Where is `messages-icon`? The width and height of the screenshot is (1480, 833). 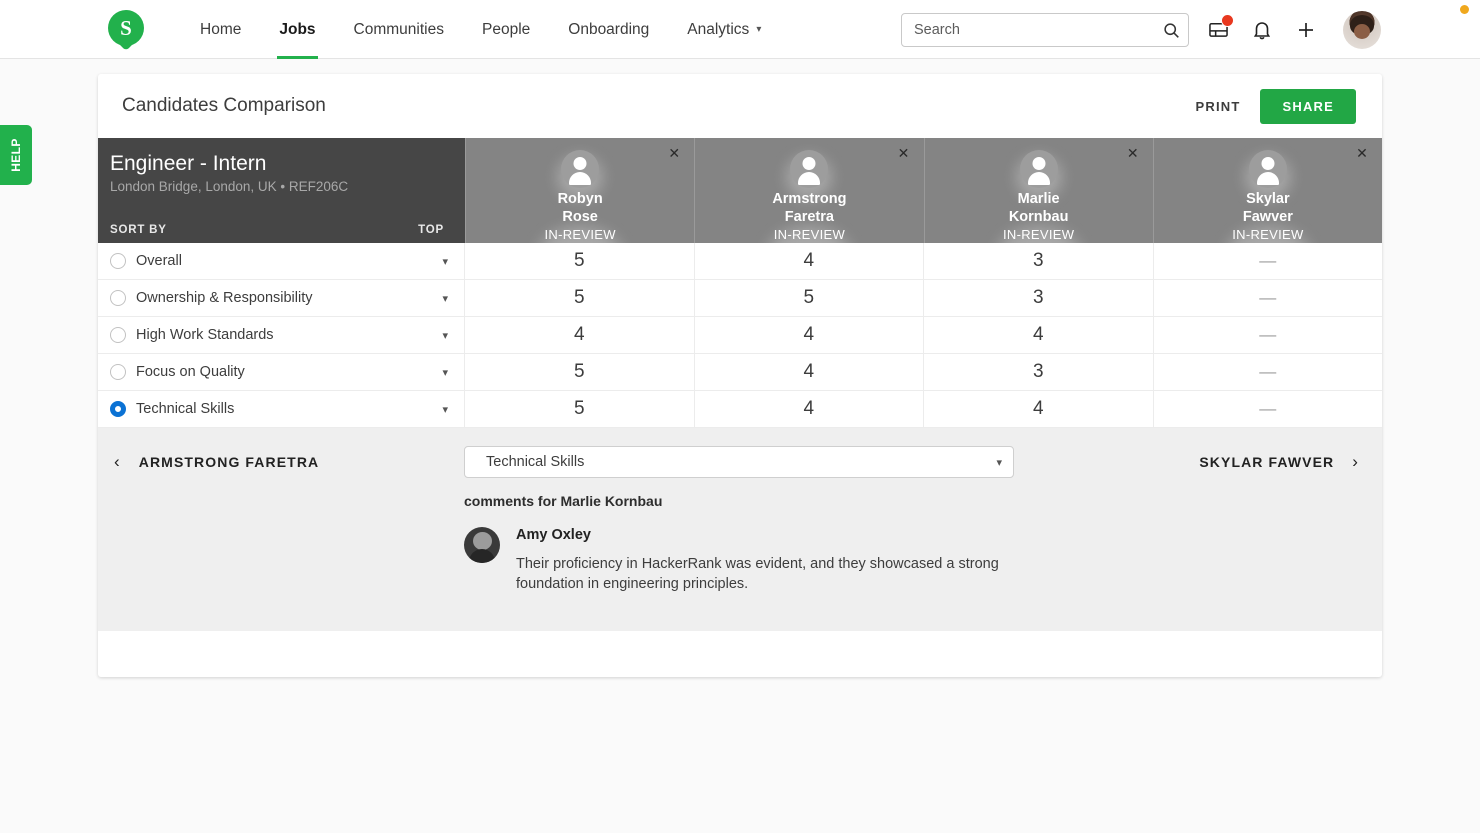 messages-icon is located at coordinates (1218, 29).